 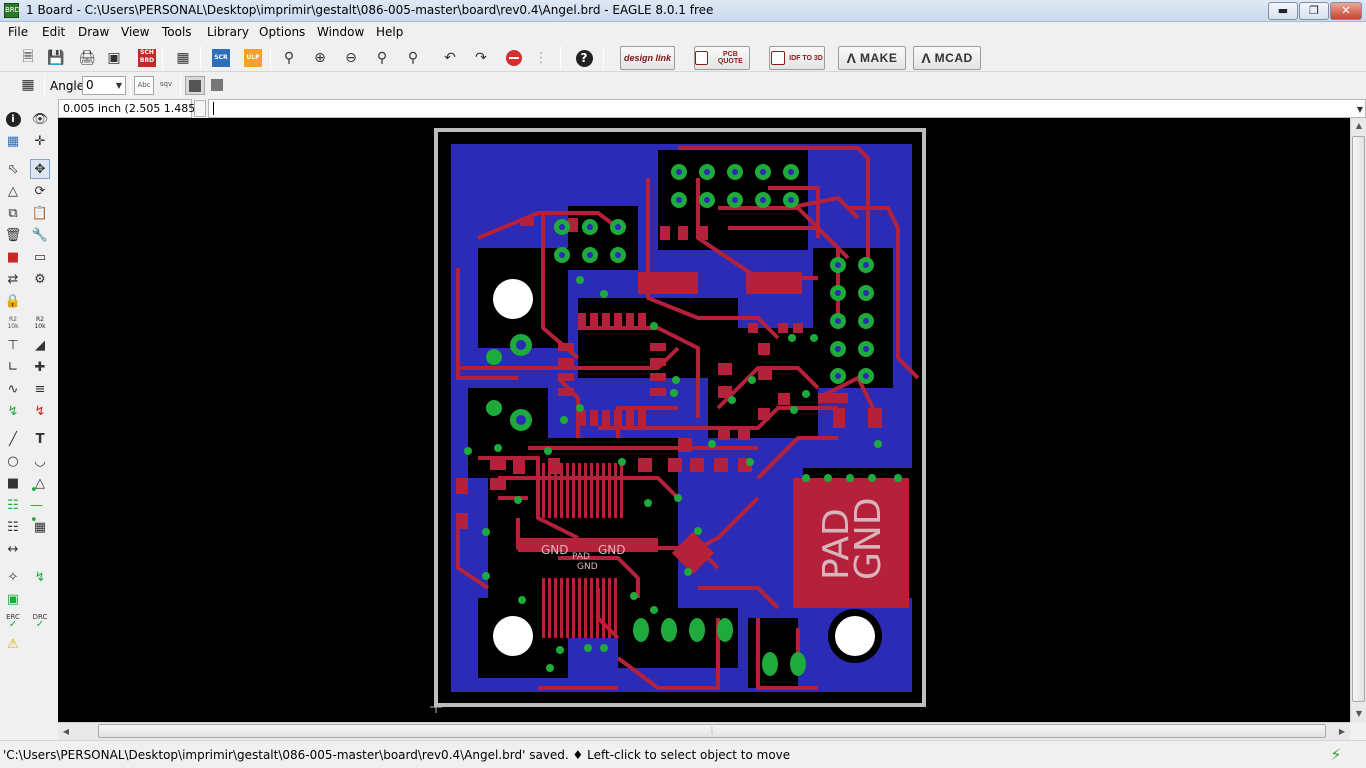 What do you see at coordinates (18, 32) in the screenshot?
I see `menu-file: File` at bounding box center [18, 32].